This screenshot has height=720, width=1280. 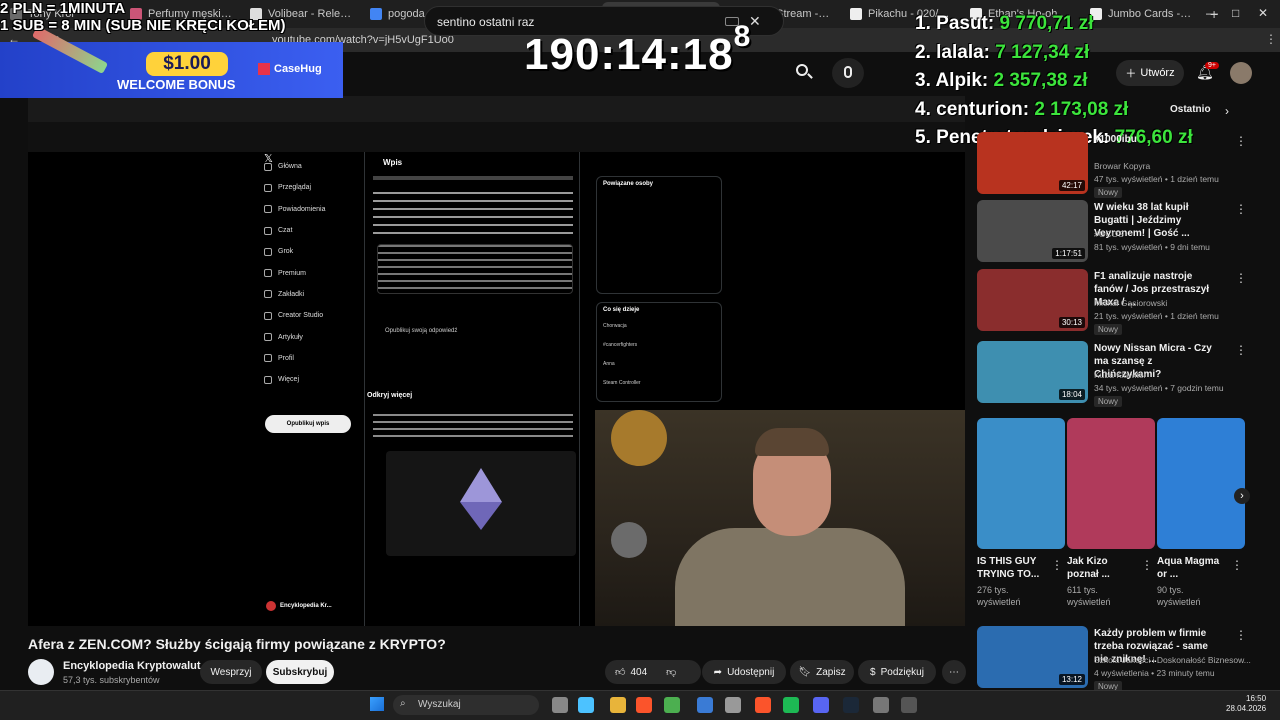 I want to click on video-thumbnail: 18:04, so click(x=1032, y=372).